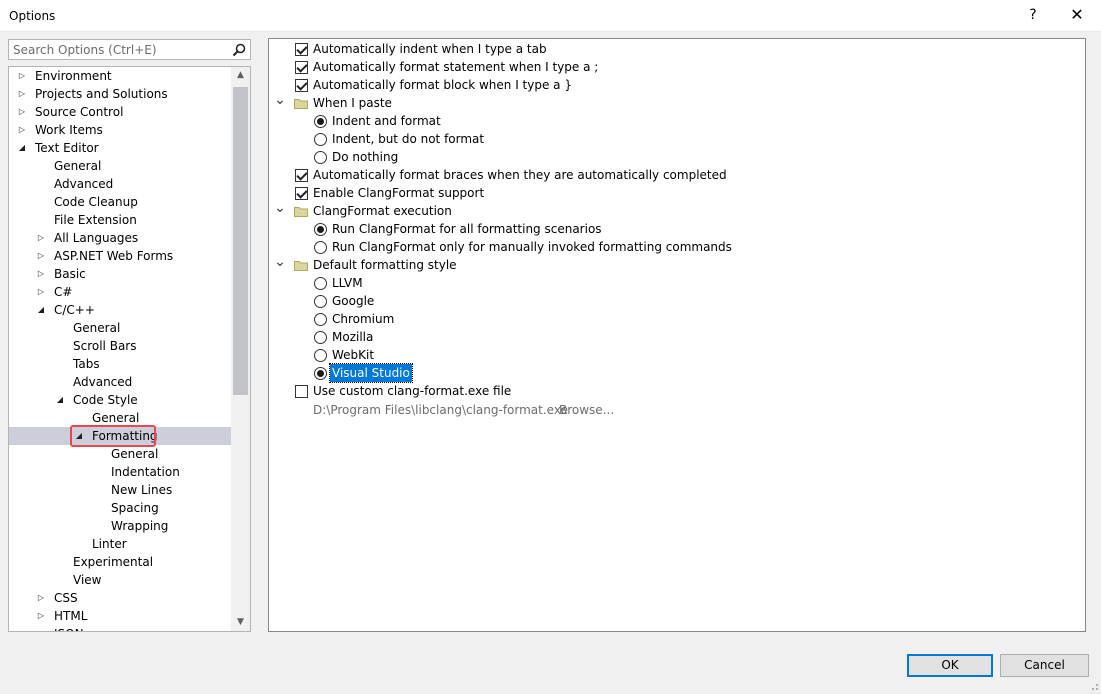 This screenshot has height=694, width=1101. What do you see at coordinates (669, 283) in the screenshot?
I see `option-radio: LLVM` at bounding box center [669, 283].